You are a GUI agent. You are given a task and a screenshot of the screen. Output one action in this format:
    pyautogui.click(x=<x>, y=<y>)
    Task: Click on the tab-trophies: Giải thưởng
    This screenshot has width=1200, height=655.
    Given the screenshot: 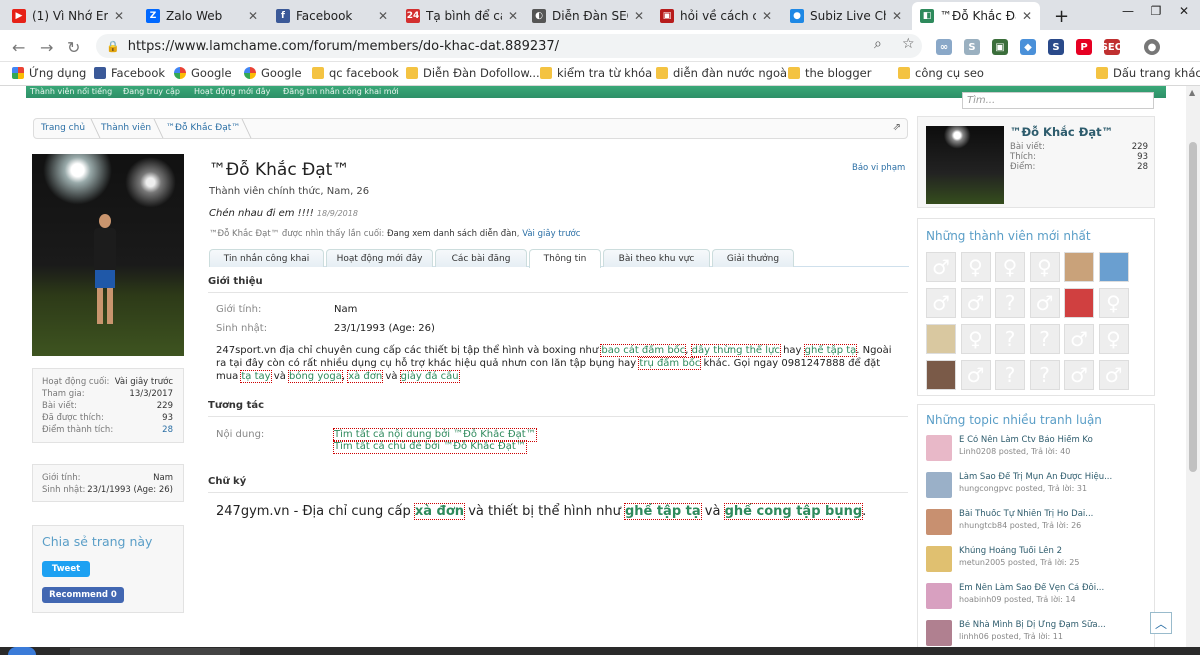 What is the action you would take?
    pyautogui.click(x=753, y=258)
    